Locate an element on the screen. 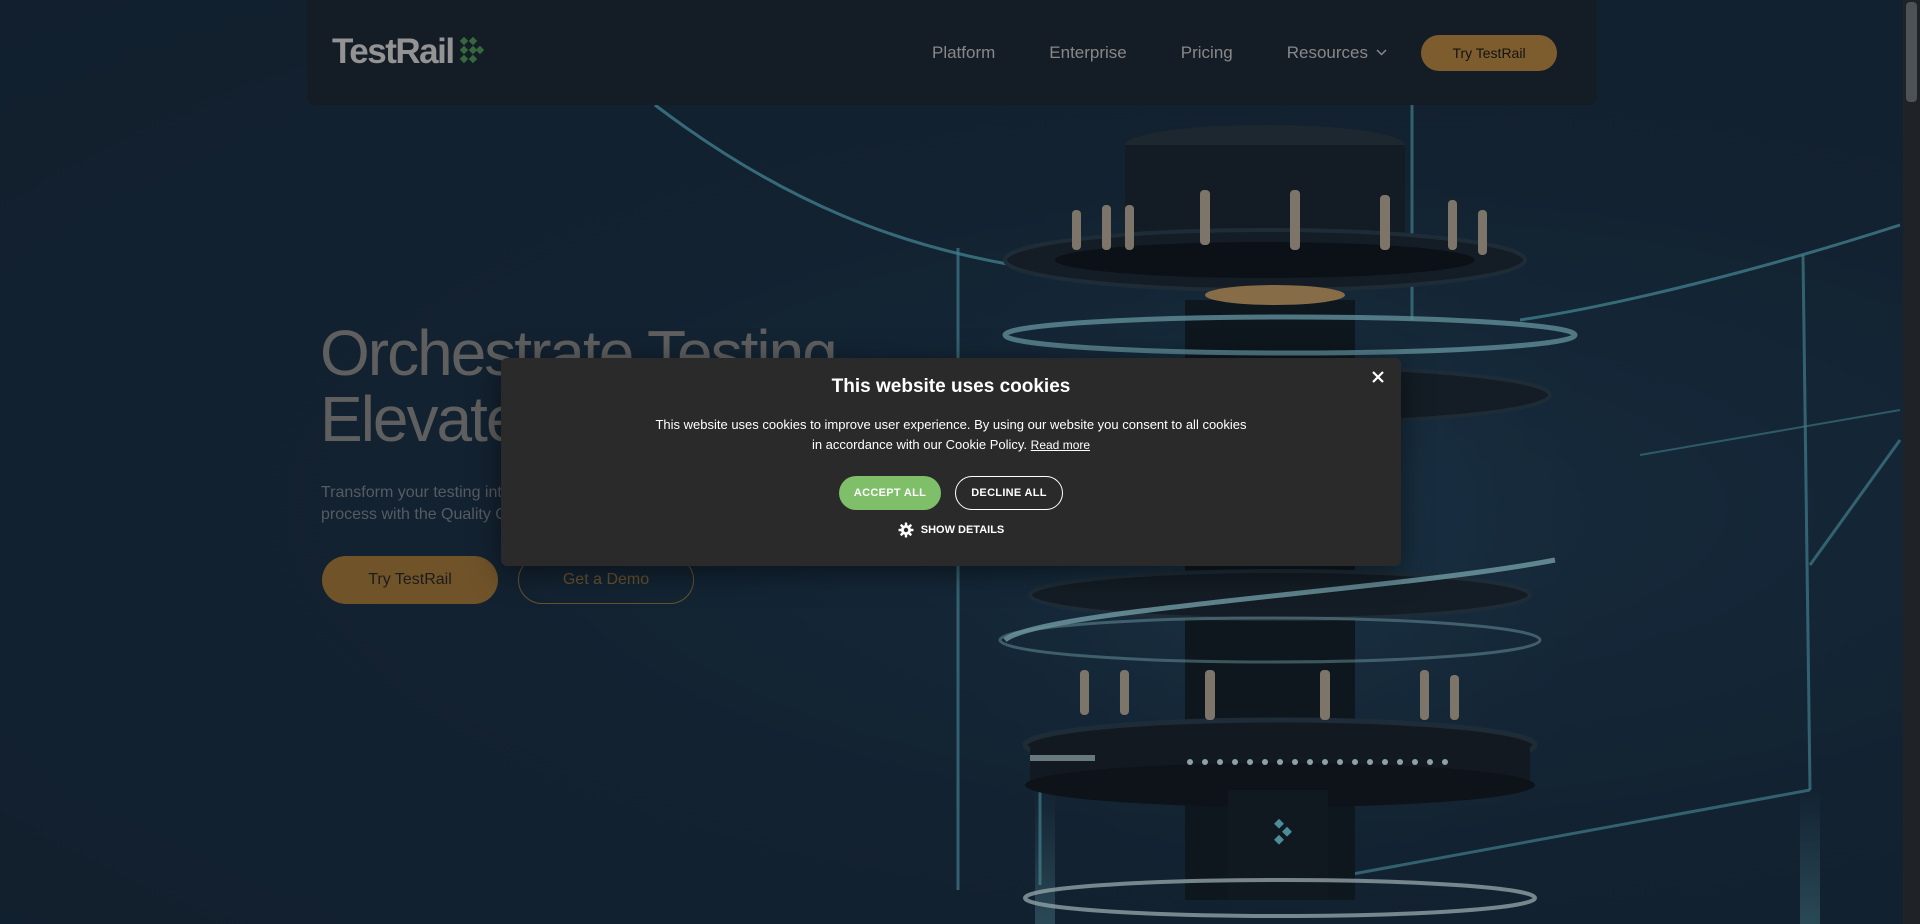  scrollbar-thumb is located at coordinates (1911, 52).